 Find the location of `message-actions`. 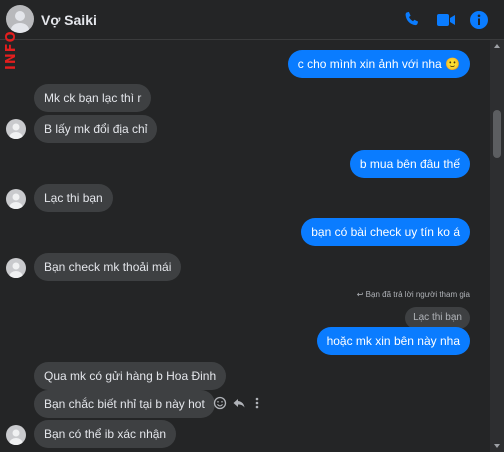

message-actions is located at coordinates (238, 404).